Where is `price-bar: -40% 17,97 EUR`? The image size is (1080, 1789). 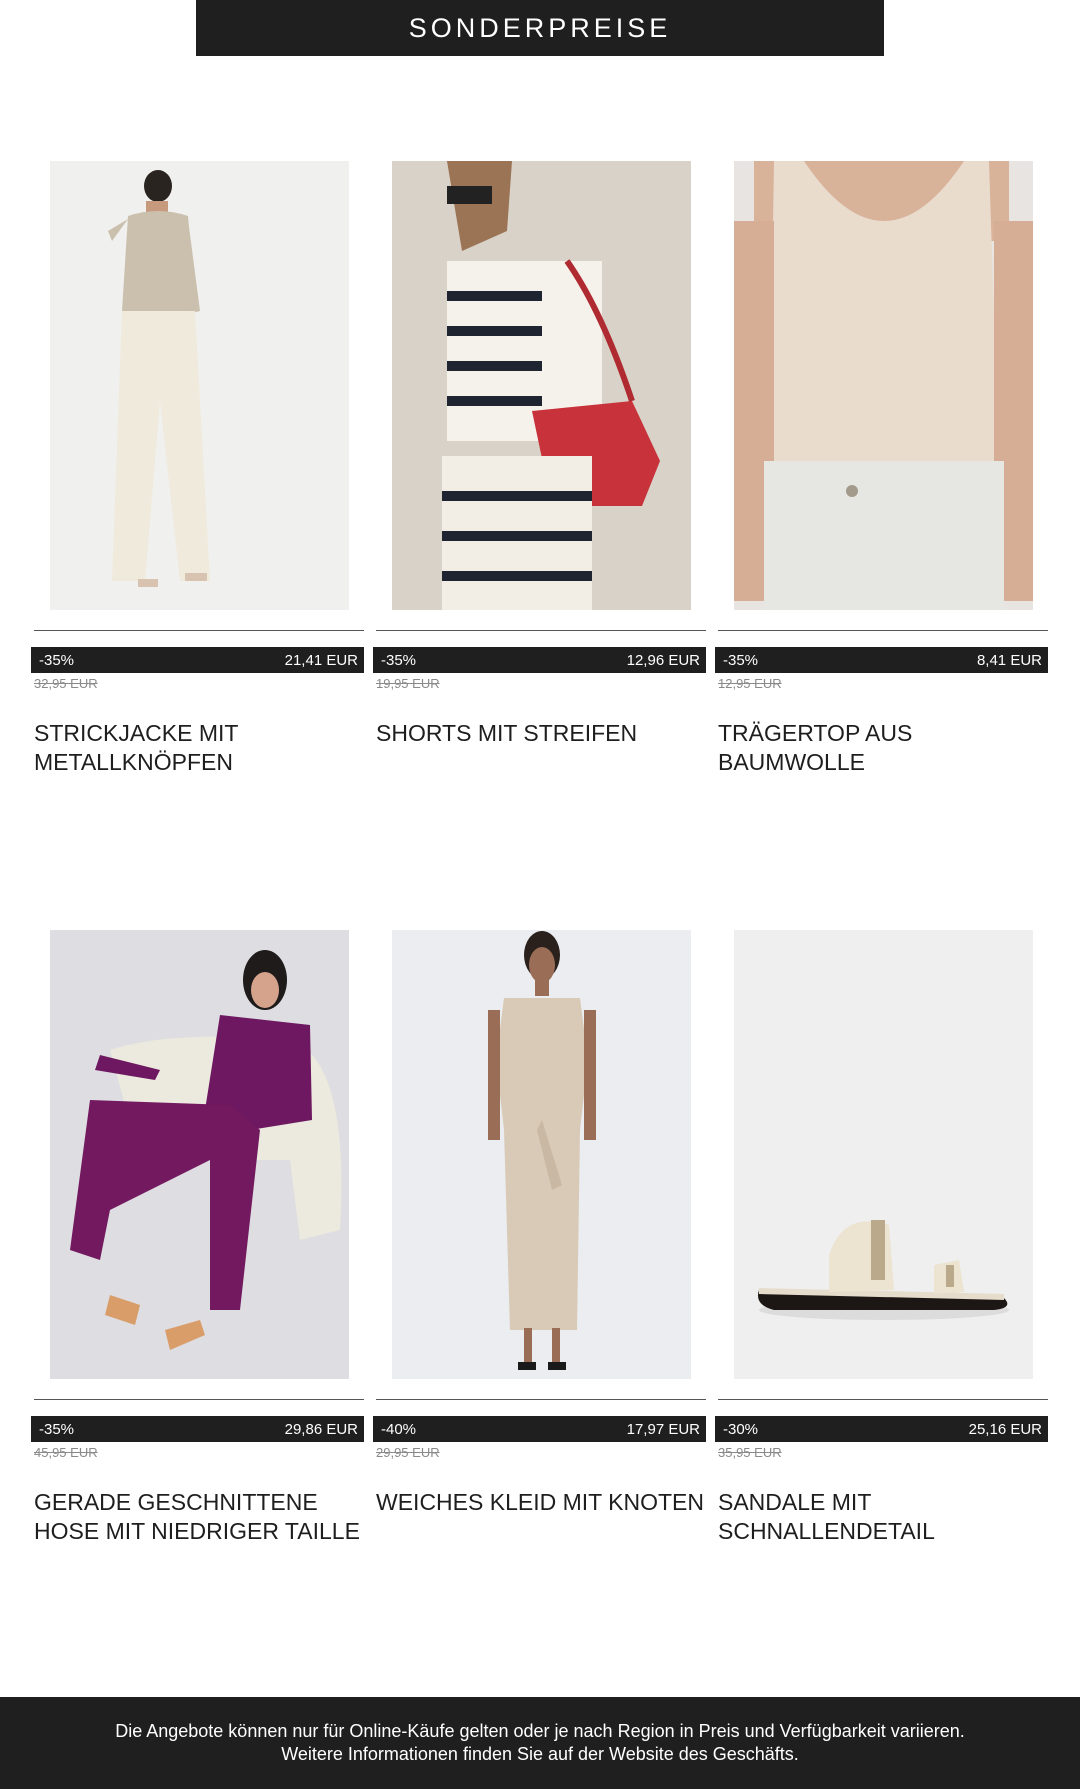 price-bar: -40% 17,97 EUR is located at coordinates (539, 1429).